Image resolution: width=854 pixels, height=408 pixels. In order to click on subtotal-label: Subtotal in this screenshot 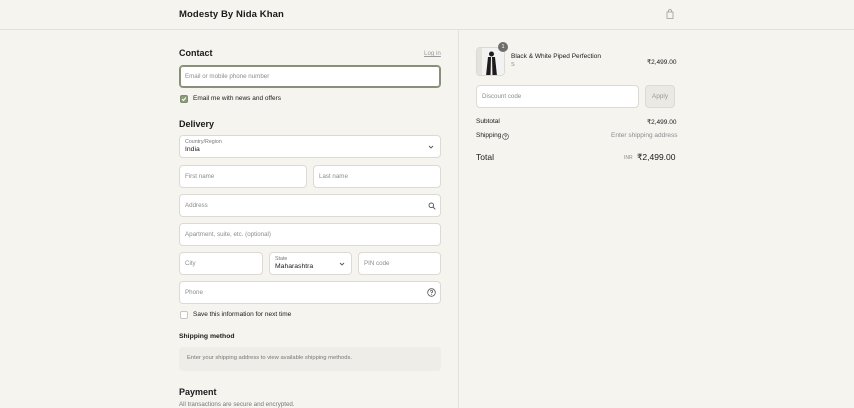, I will do `click(488, 121)`.